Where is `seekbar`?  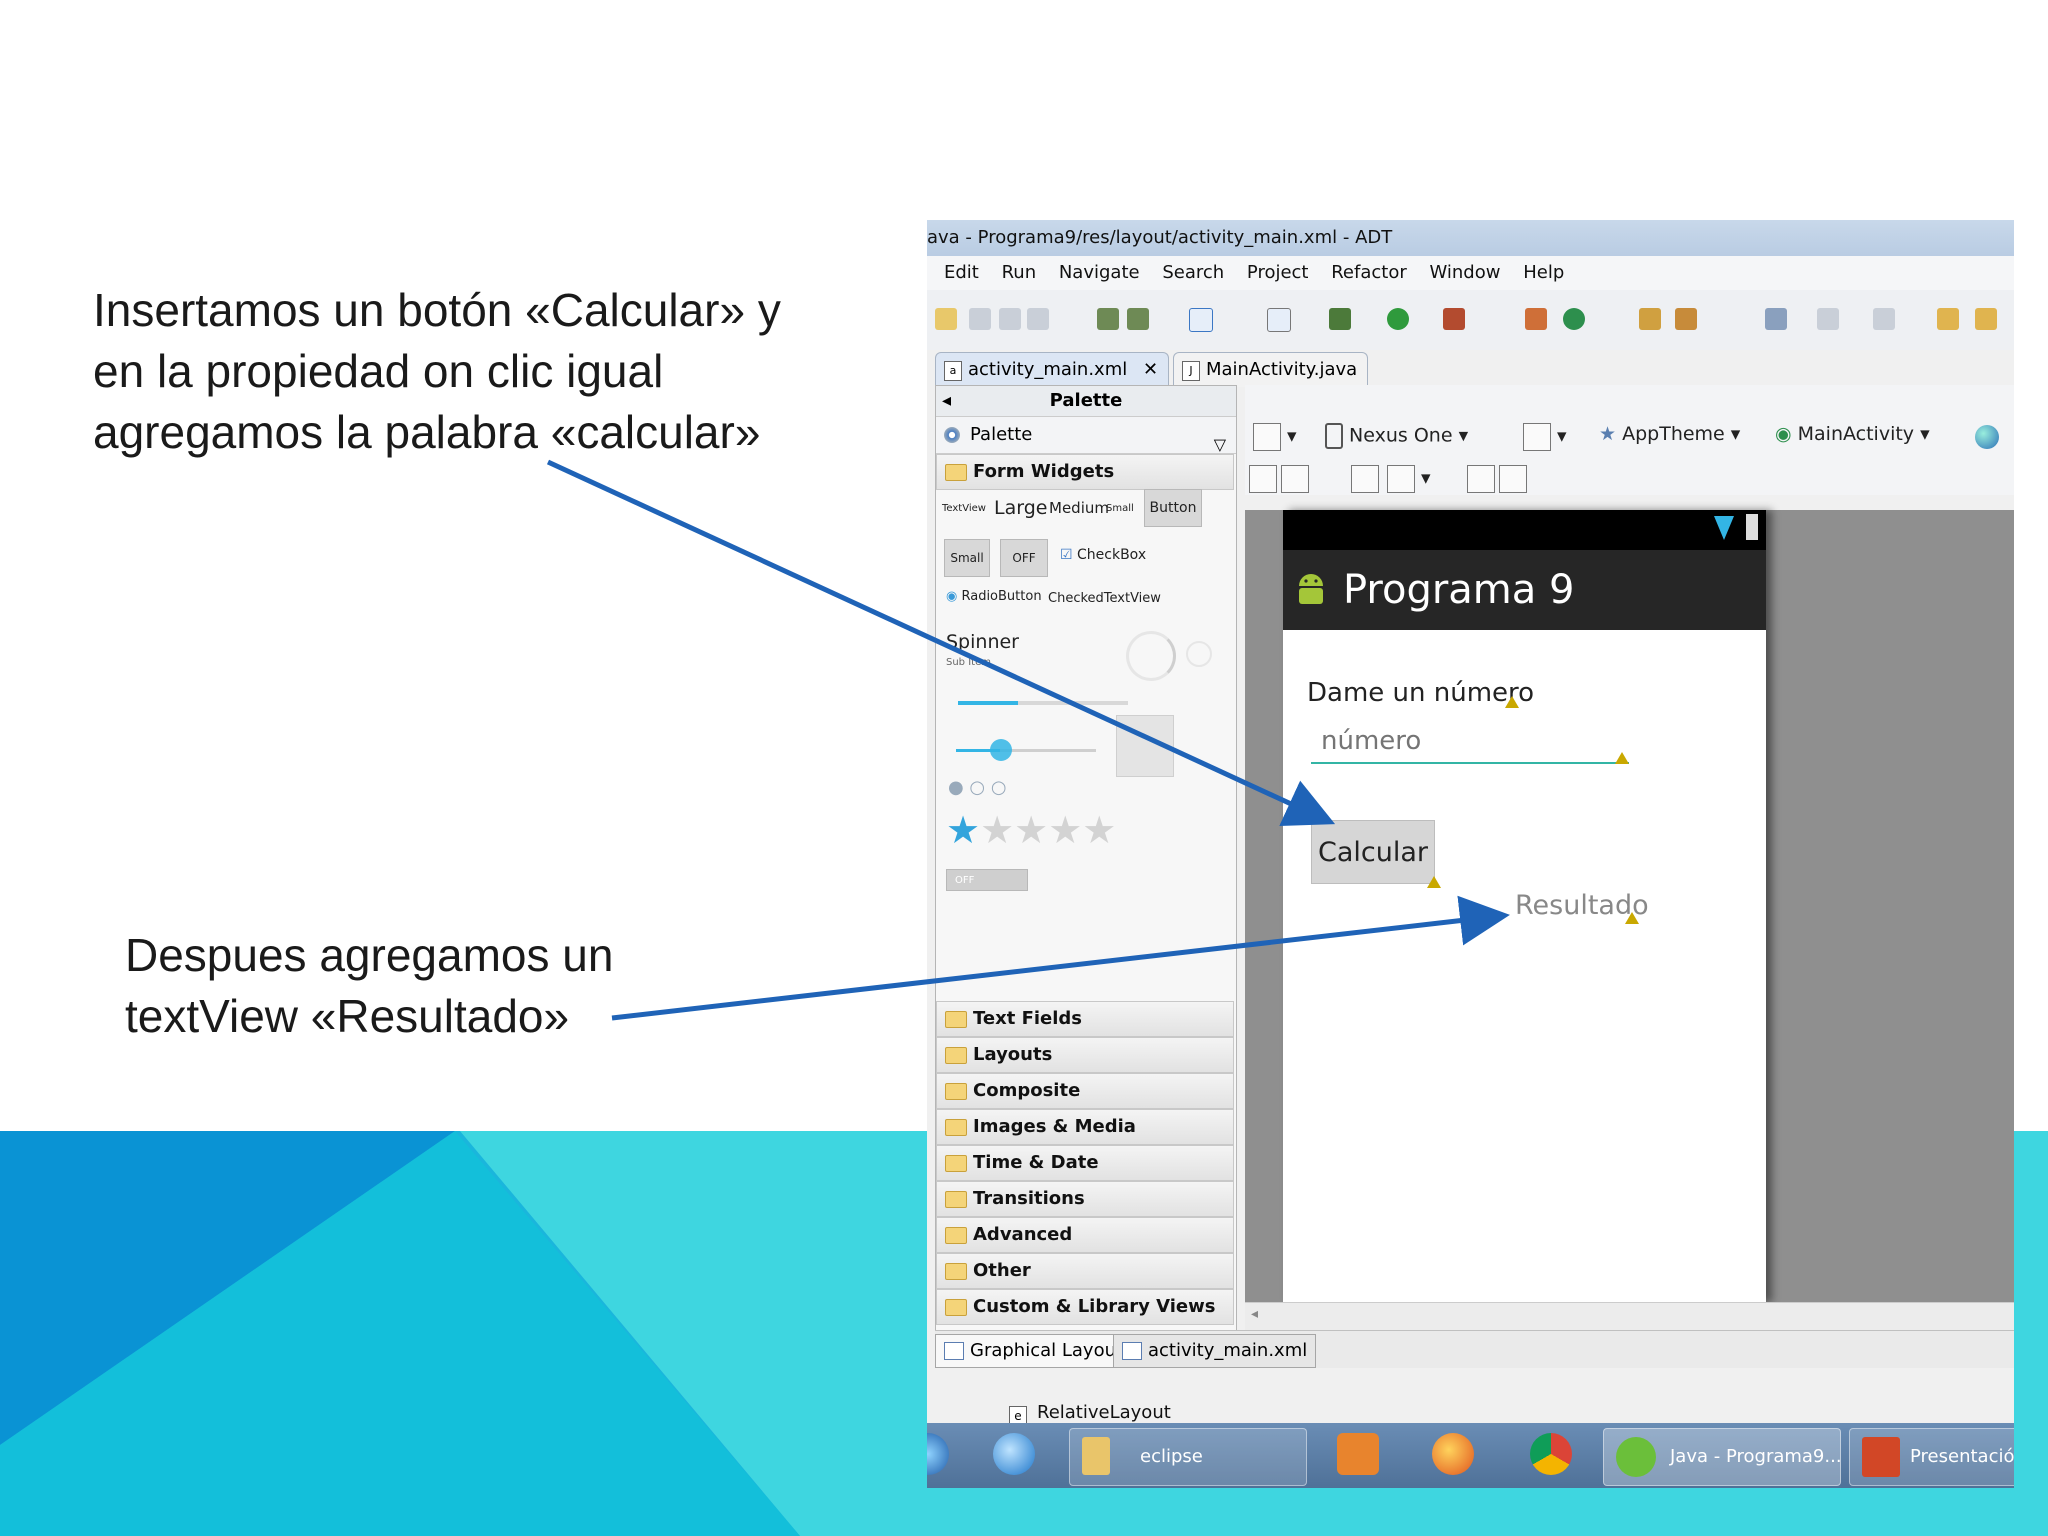 seekbar is located at coordinates (1026, 750).